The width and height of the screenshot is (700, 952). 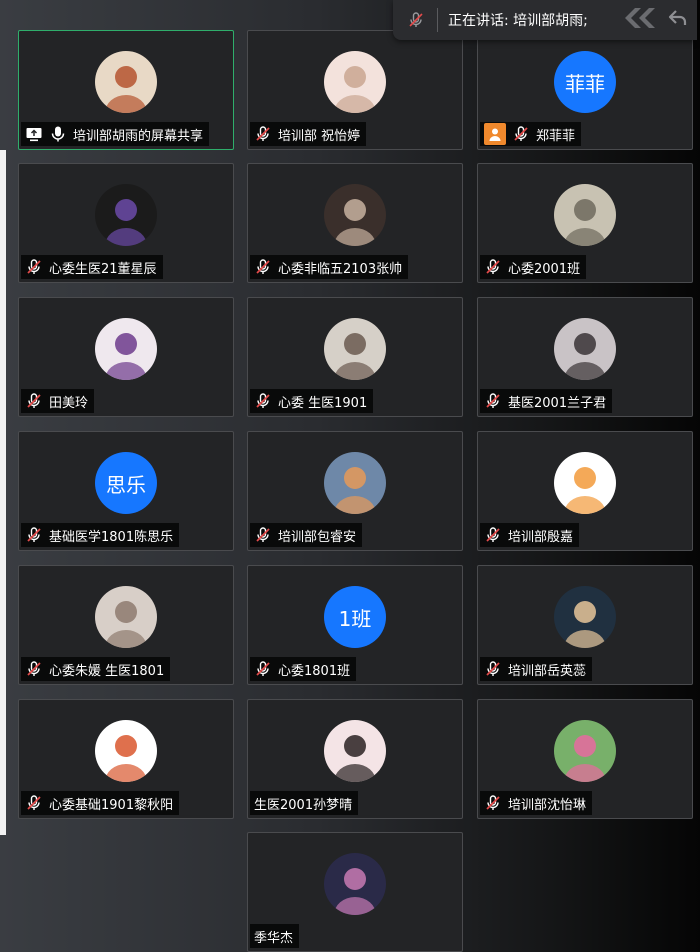 I want to click on return-arrow-icon, so click(x=678, y=20).